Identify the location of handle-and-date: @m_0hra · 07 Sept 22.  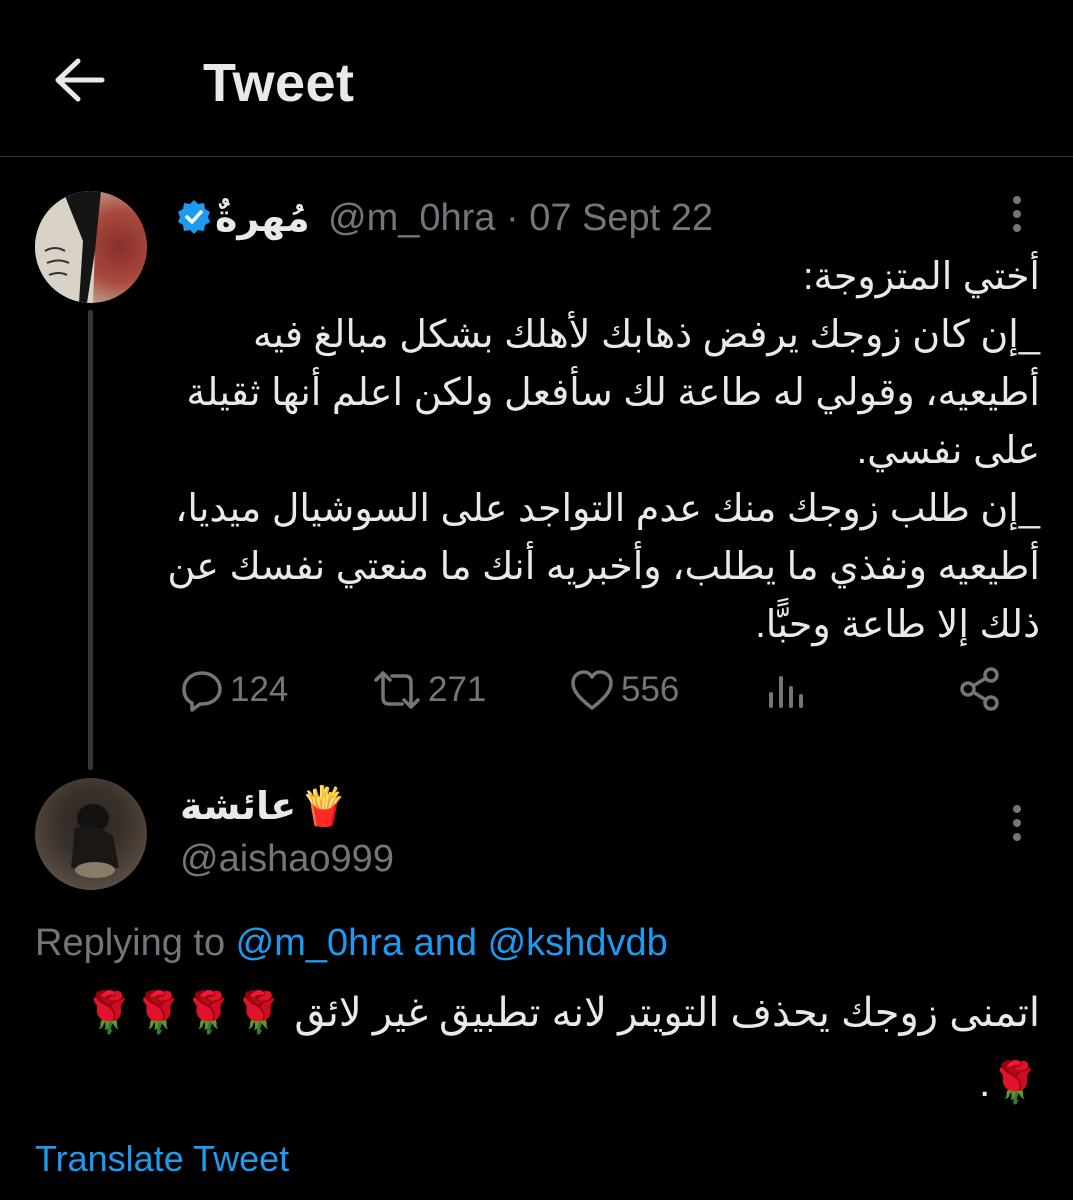
(520, 218).